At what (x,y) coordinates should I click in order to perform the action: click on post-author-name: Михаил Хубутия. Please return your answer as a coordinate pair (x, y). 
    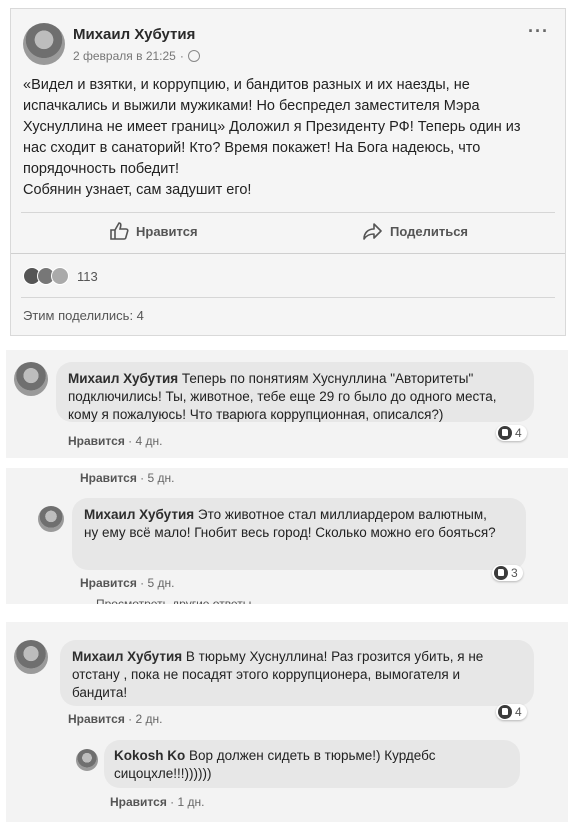
    Looking at the image, I should click on (134, 34).